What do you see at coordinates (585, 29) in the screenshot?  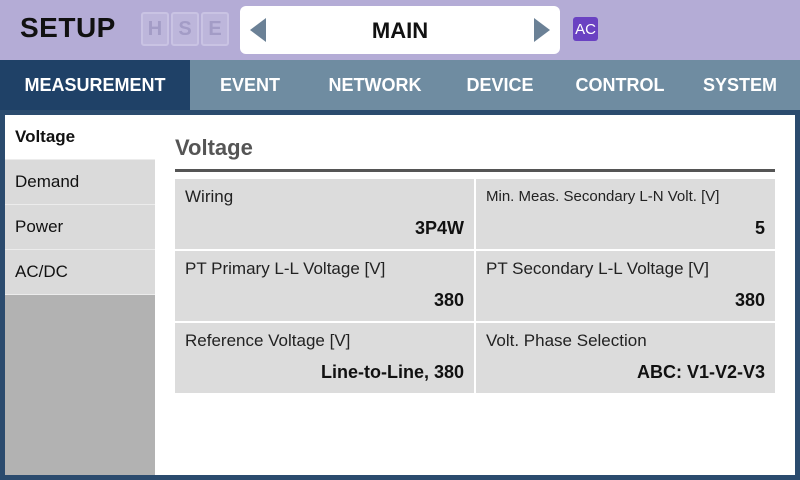 I see `ac-badge: AC` at bounding box center [585, 29].